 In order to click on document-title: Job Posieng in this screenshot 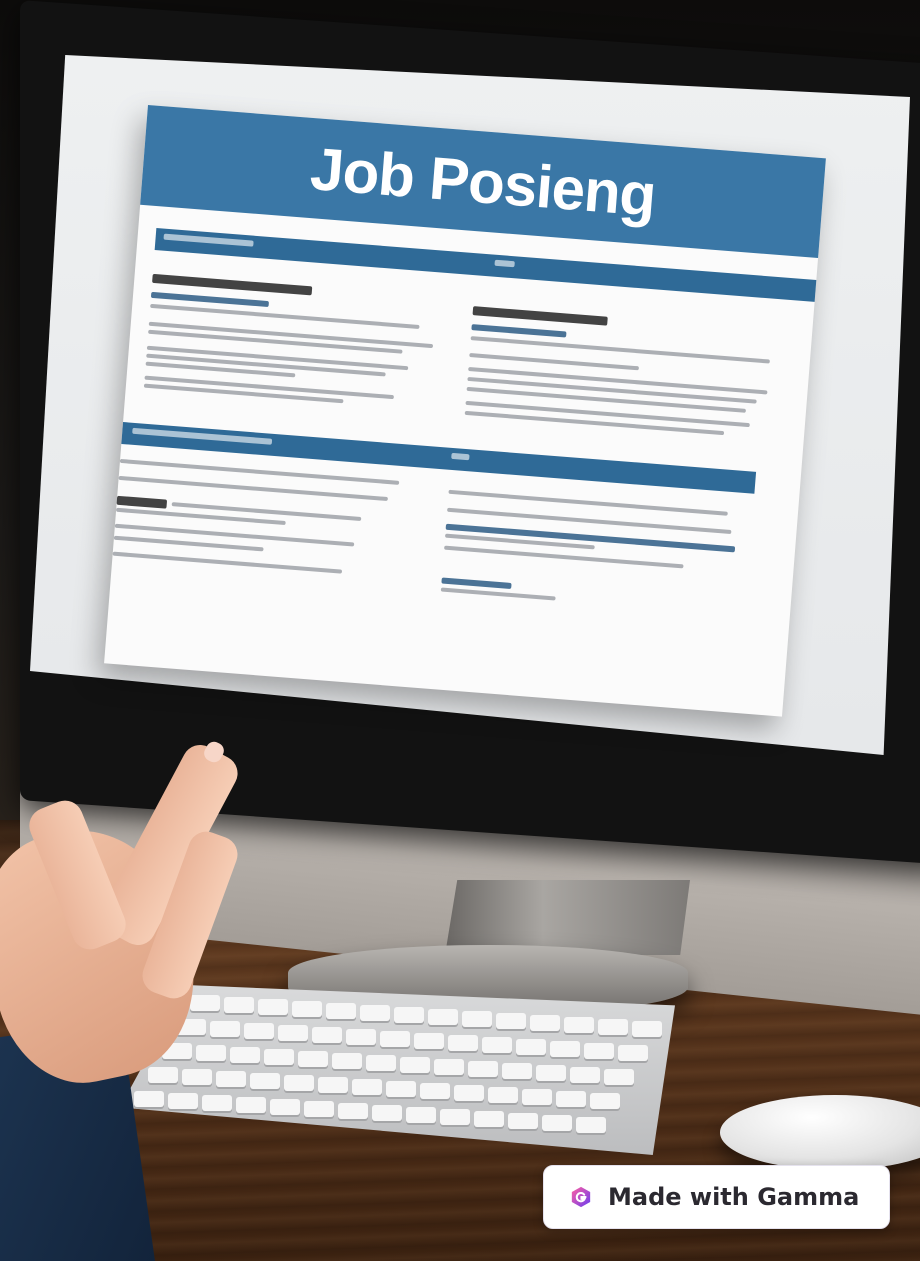, I will do `click(483, 181)`.